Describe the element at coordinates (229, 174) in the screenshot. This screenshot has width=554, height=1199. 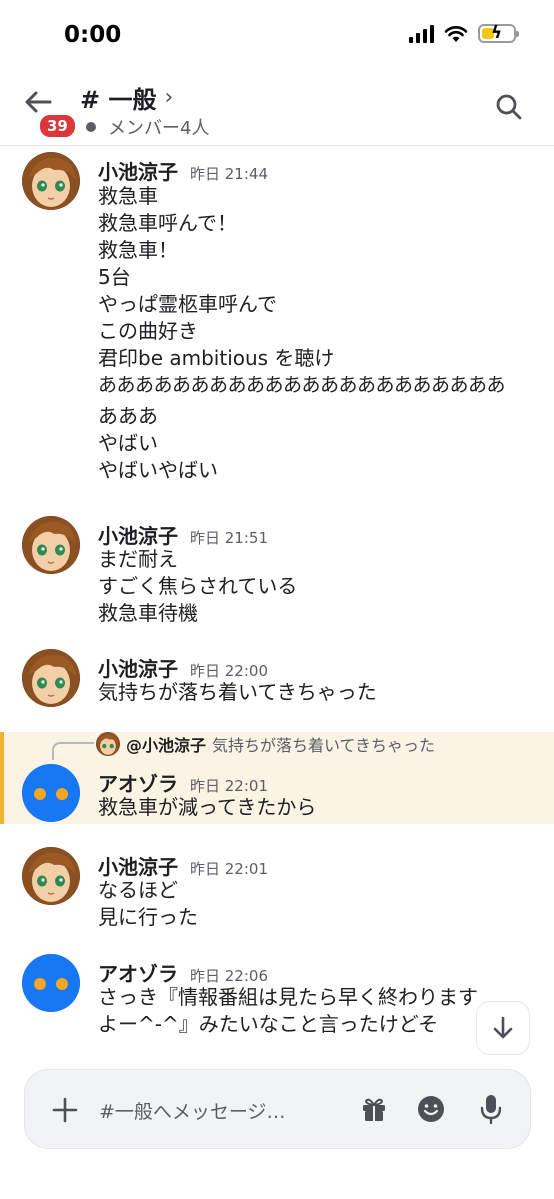
I see `message-timestamp: 昨日 21:44` at that location.